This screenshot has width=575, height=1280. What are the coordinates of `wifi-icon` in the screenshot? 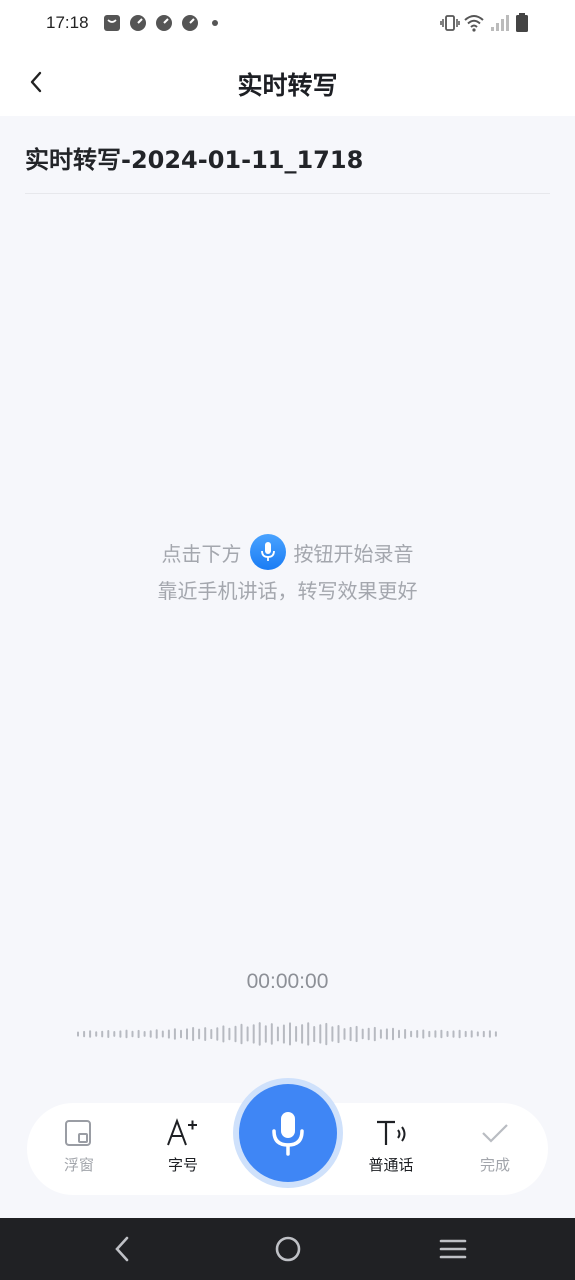 It's located at (474, 23).